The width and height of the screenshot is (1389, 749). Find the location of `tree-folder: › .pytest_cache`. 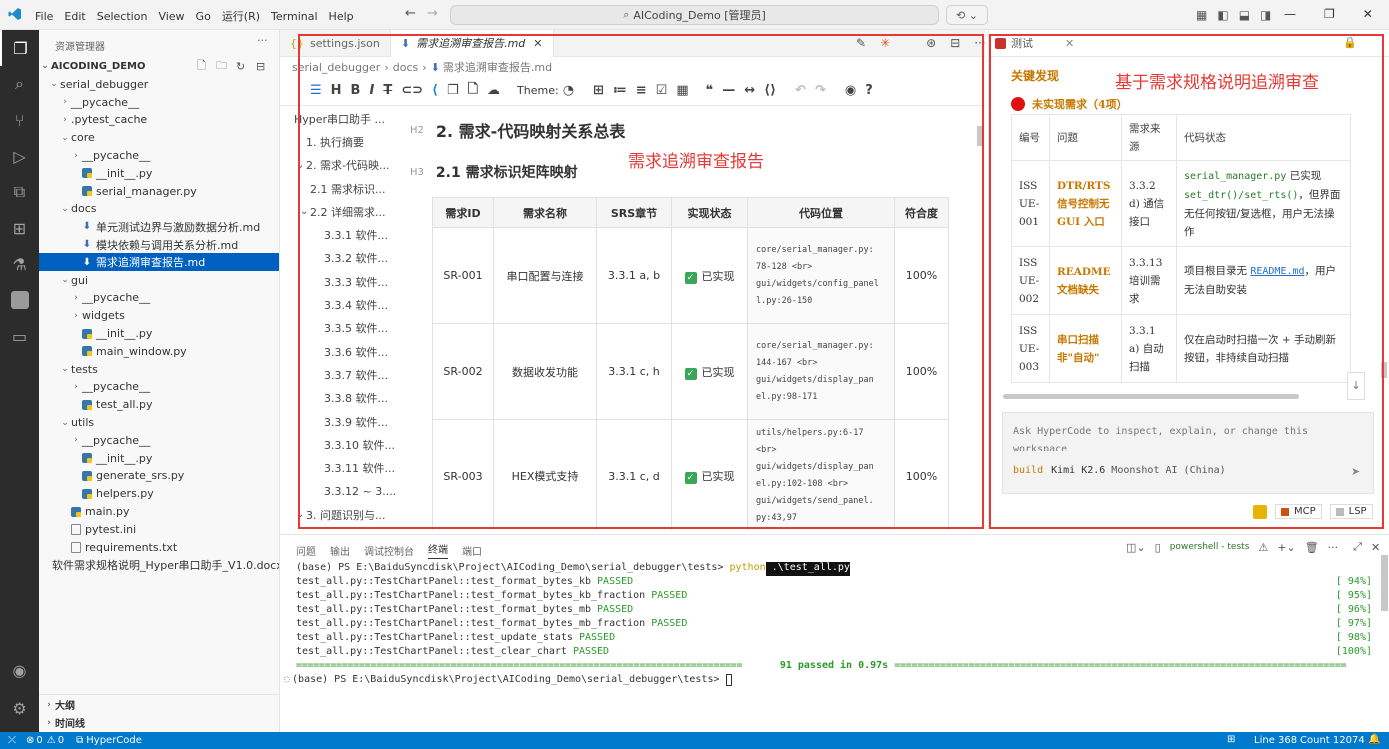

tree-folder: › .pytest_cache is located at coordinates (159, 120).